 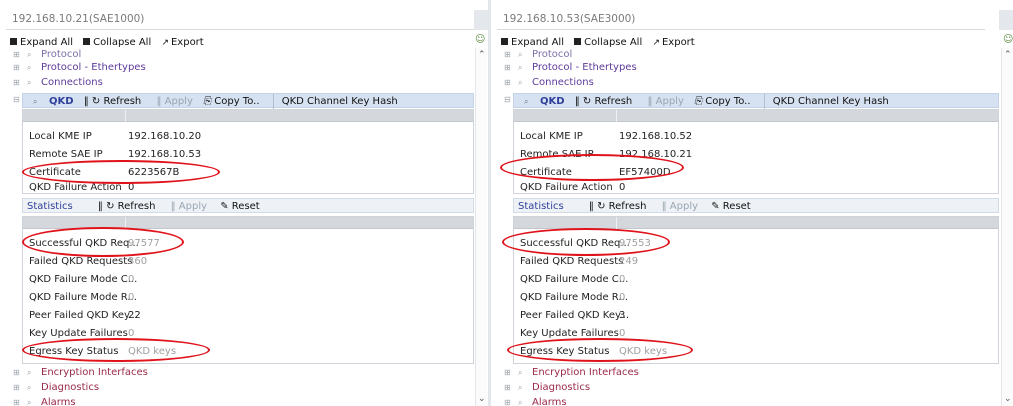 What do you see at coordinates (541, 206) in the screenshot?
I see `statistics-title: Statistics` at bounding box center [541, 206].